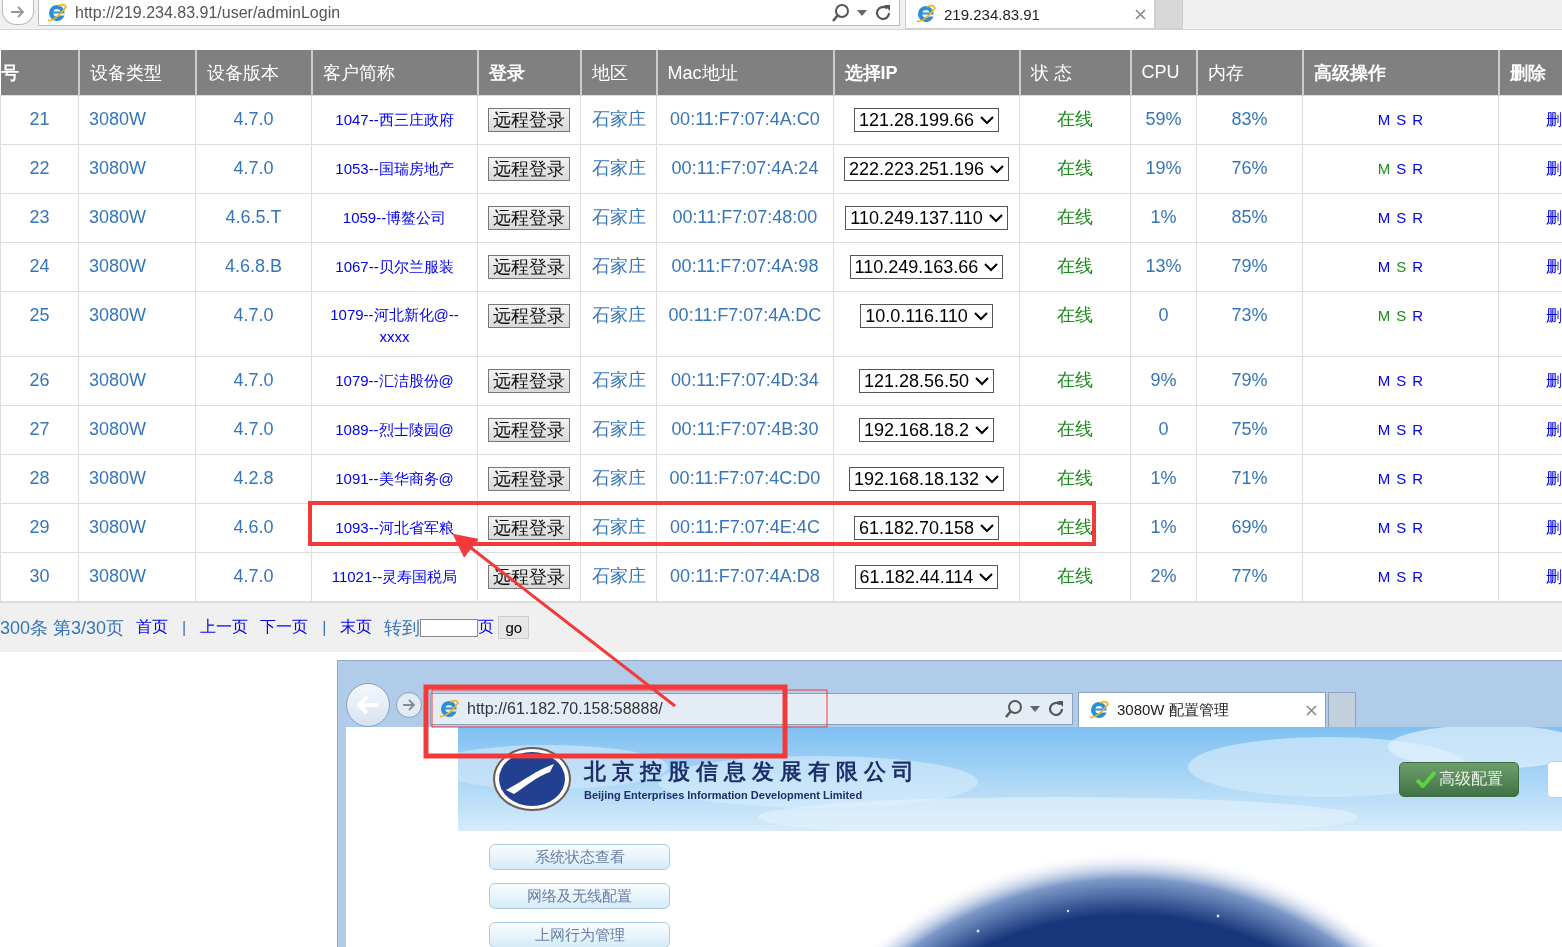 Image resolution: width=1562 pixels, height=947 pixels. What do you see at coordinates (926, 120) in the screenshot?
I see `ip-select: 121.28.199.66` at bounding box center [926, 120].